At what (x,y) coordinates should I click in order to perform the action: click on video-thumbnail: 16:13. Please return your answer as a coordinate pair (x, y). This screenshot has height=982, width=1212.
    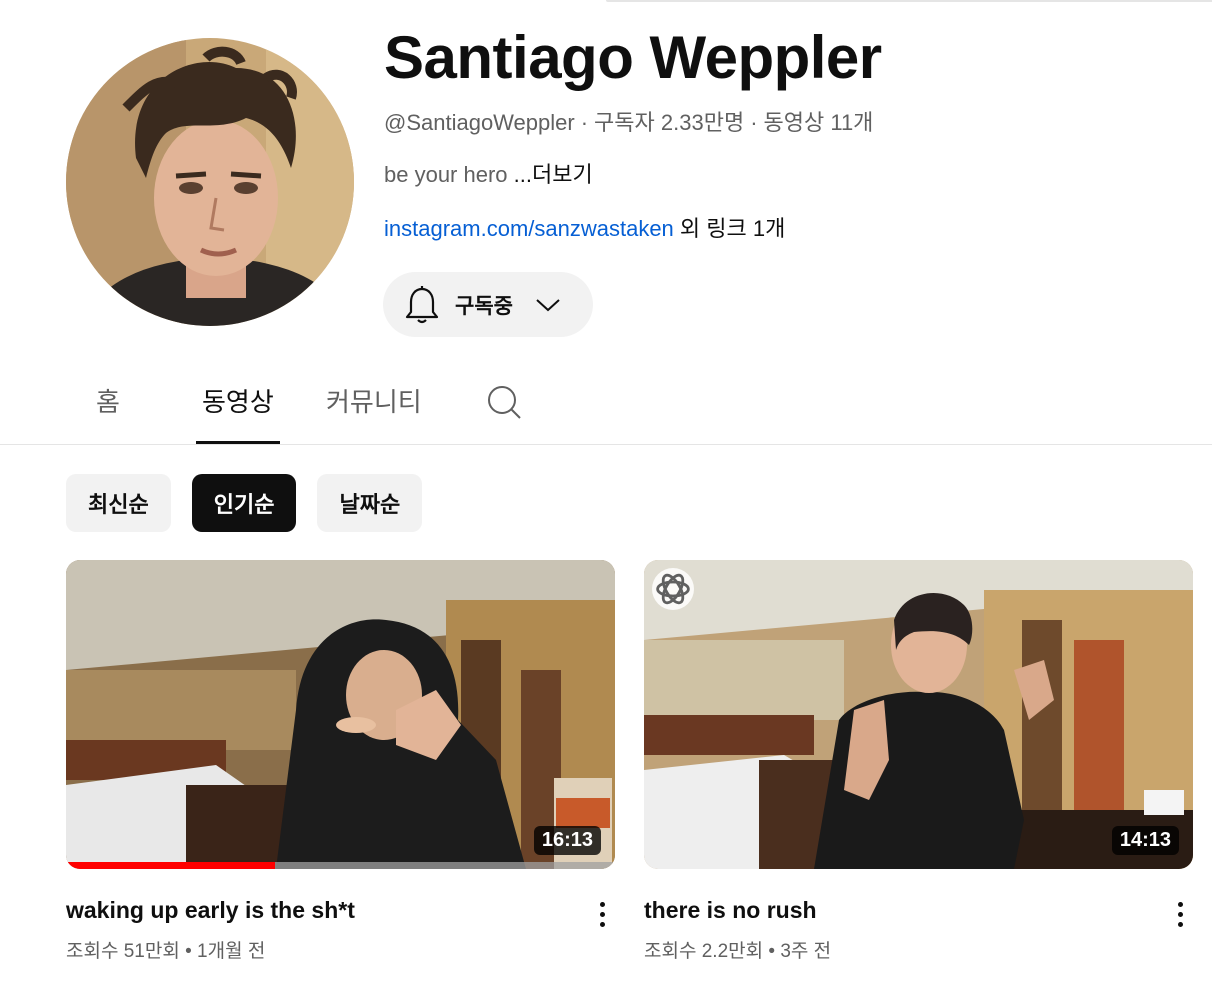
    Looking at the image, I should click on (340, 714).